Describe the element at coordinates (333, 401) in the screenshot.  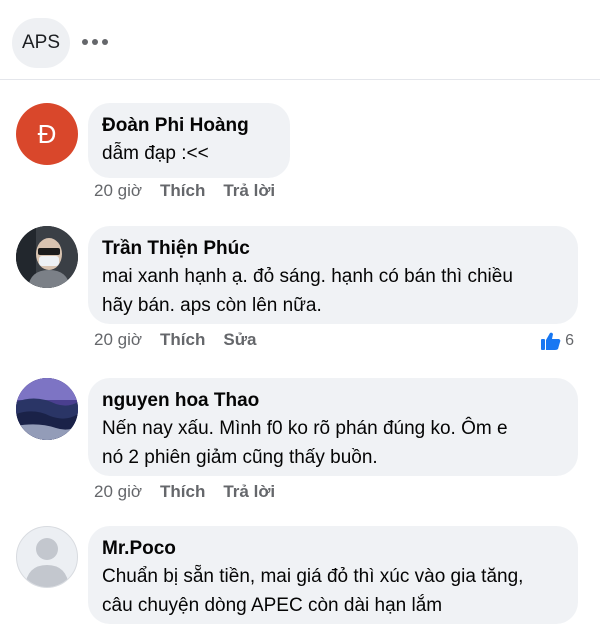
I see `comment-author: nguyen hoa Thao` at that location.